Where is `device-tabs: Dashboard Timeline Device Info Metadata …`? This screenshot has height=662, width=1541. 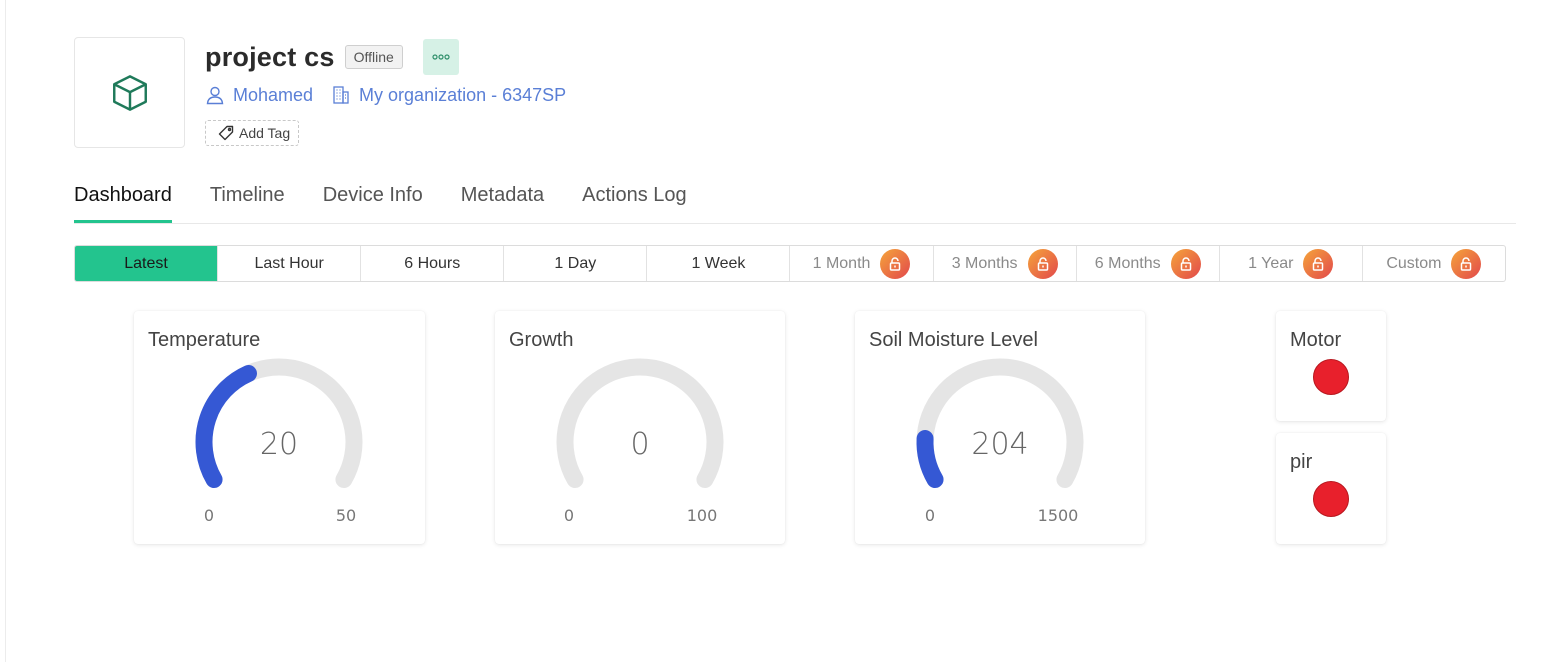
device-tabs: Dashboard Timeline Device Info Metadata … is located at coordinates (795, 203).